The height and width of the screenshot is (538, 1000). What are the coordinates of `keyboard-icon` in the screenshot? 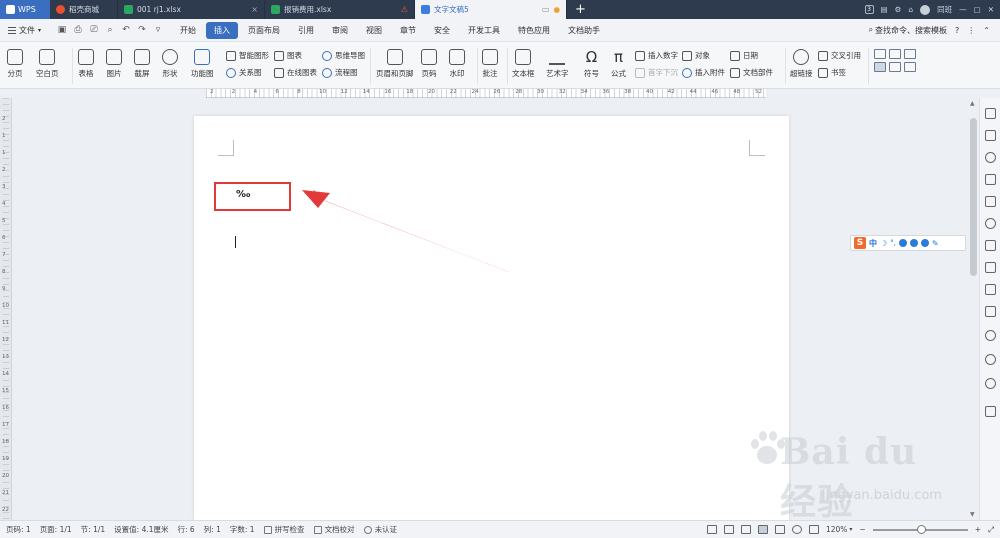 It's located at (902, 243).